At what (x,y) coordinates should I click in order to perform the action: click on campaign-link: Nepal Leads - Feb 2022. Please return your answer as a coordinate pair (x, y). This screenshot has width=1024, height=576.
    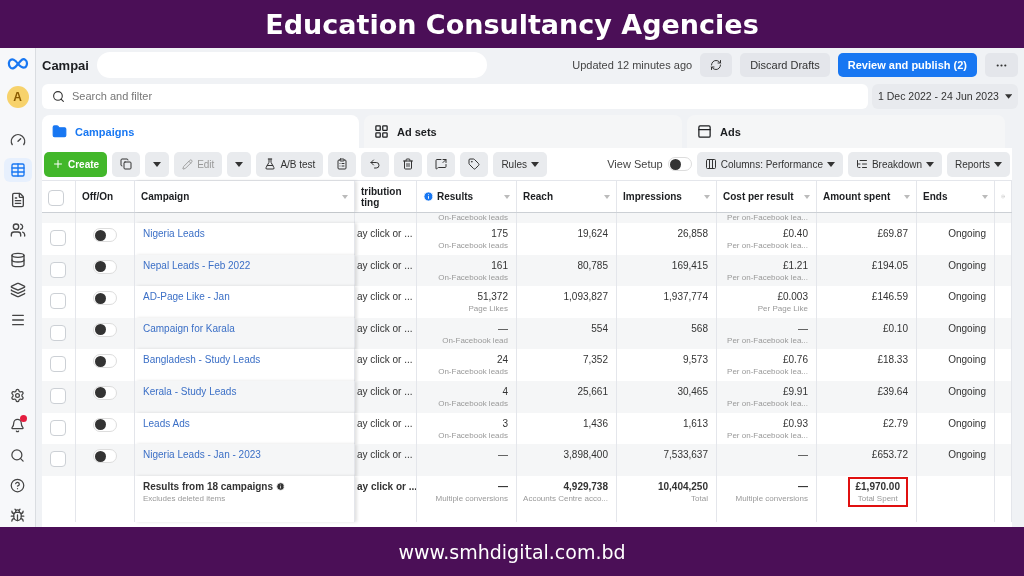
    Looking at the image, I should click on (197, 265).